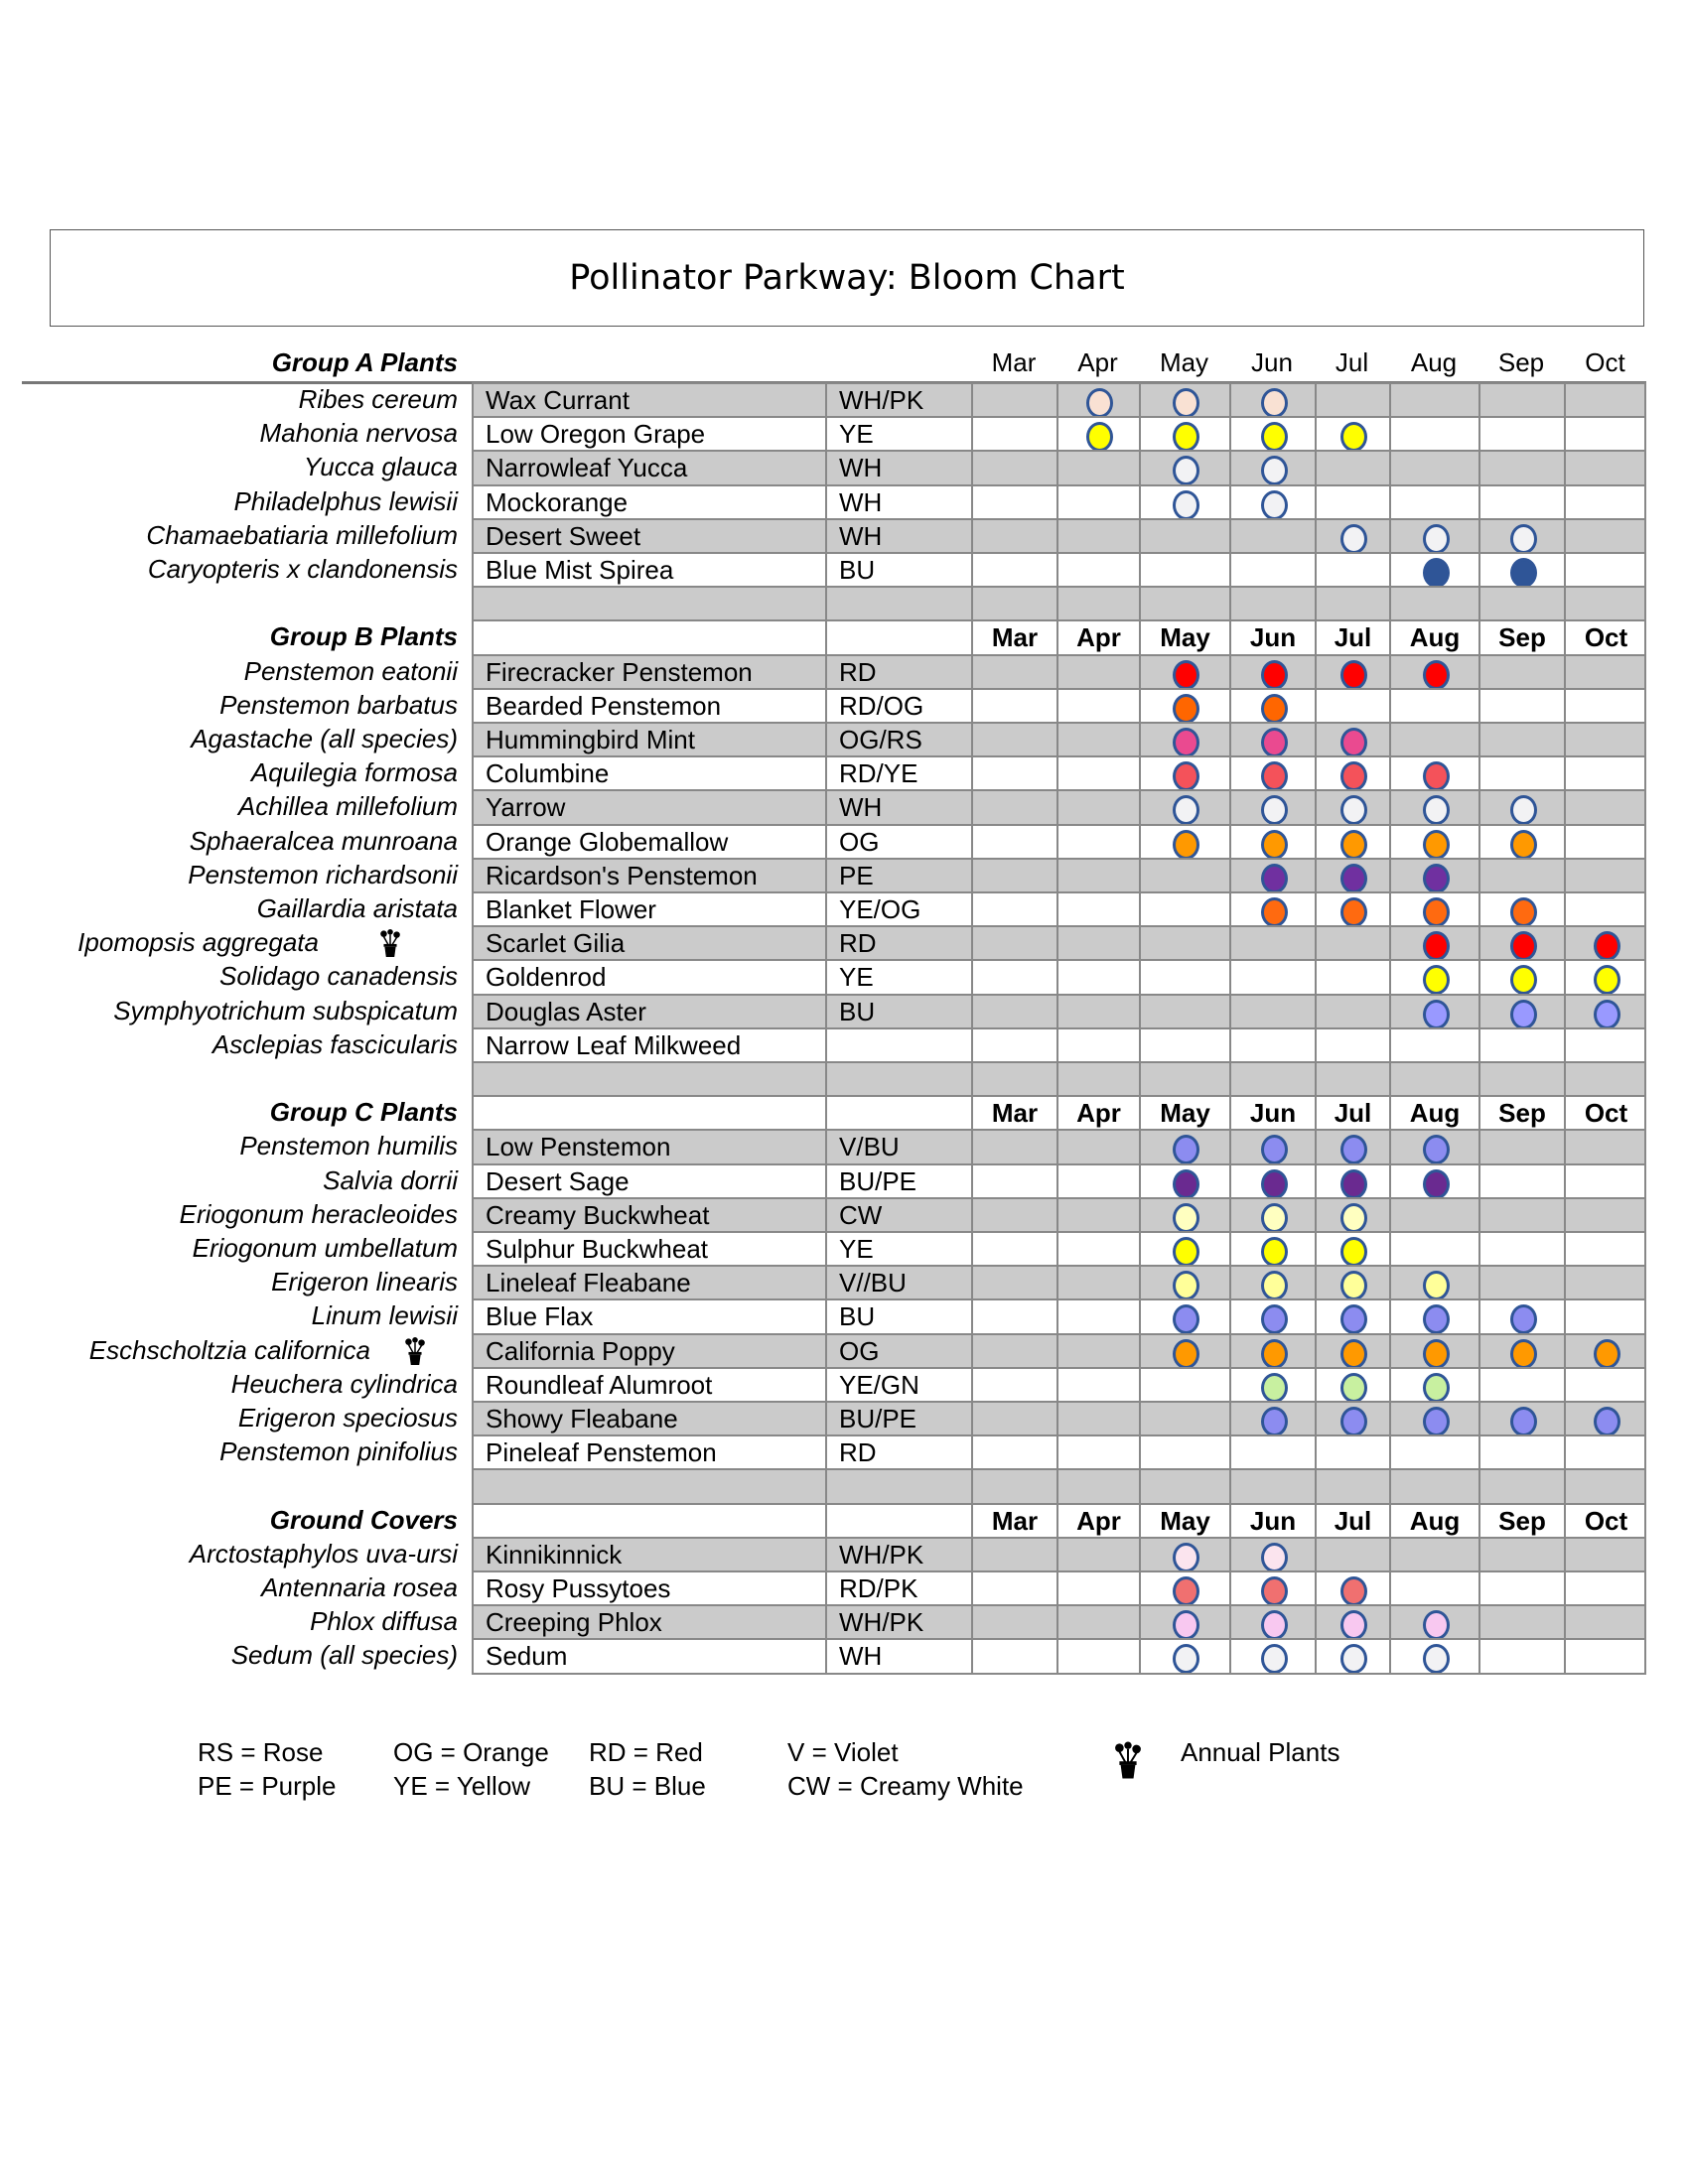 This screenshot has width=1688, height=2184. Describe the element at coordinates (323, 1553) in the screenshot. I see `scientific-name: Arctostaphylos uva-ursi` at that location.